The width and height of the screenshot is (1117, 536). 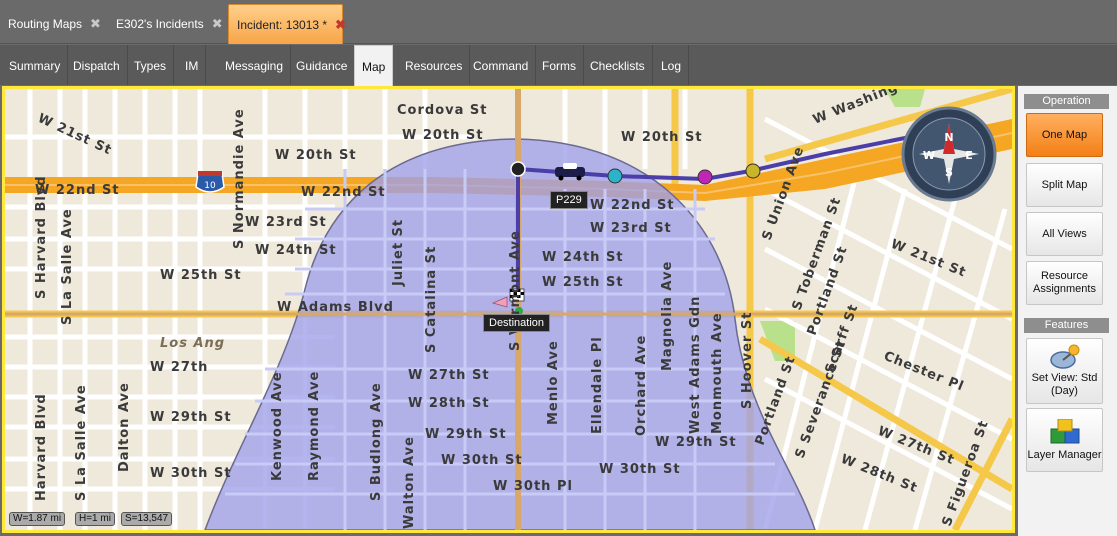 I want to click on unit-marker-yellow, so click(x=753, y=171).